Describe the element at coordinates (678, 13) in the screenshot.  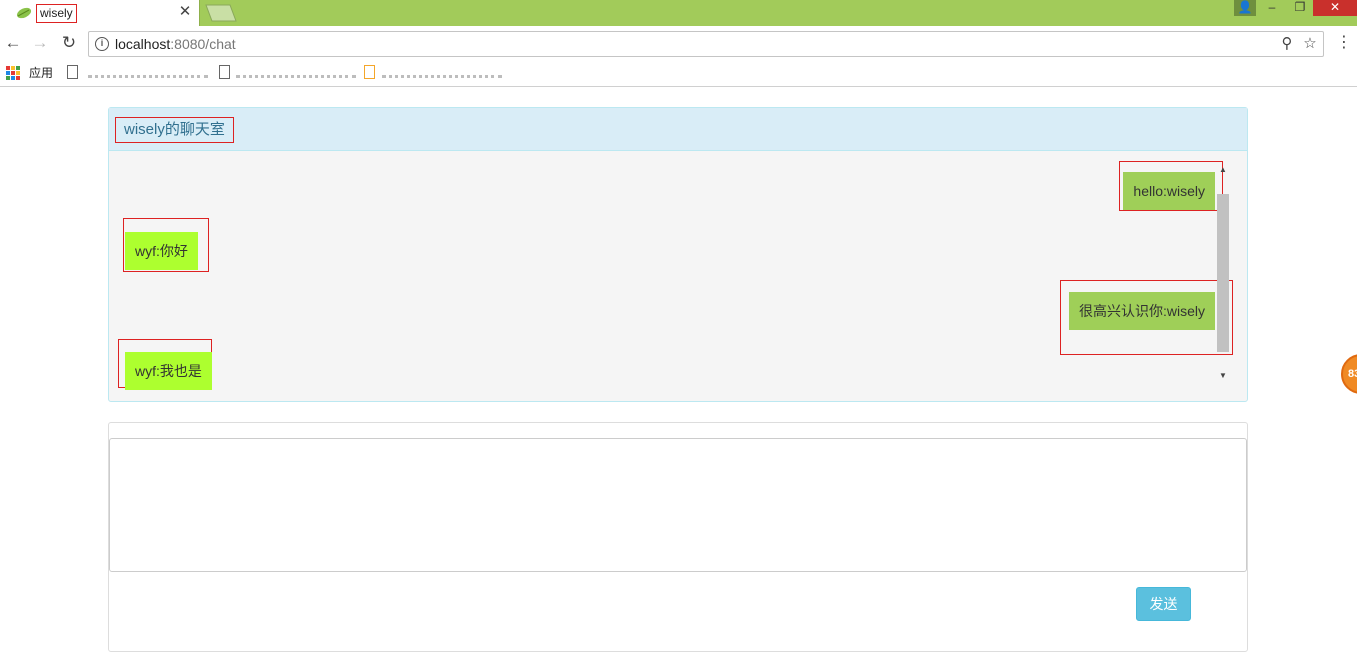
I see `browser-tabstrip: wisely ✕ 👤 – ❐ ✕` at that location.